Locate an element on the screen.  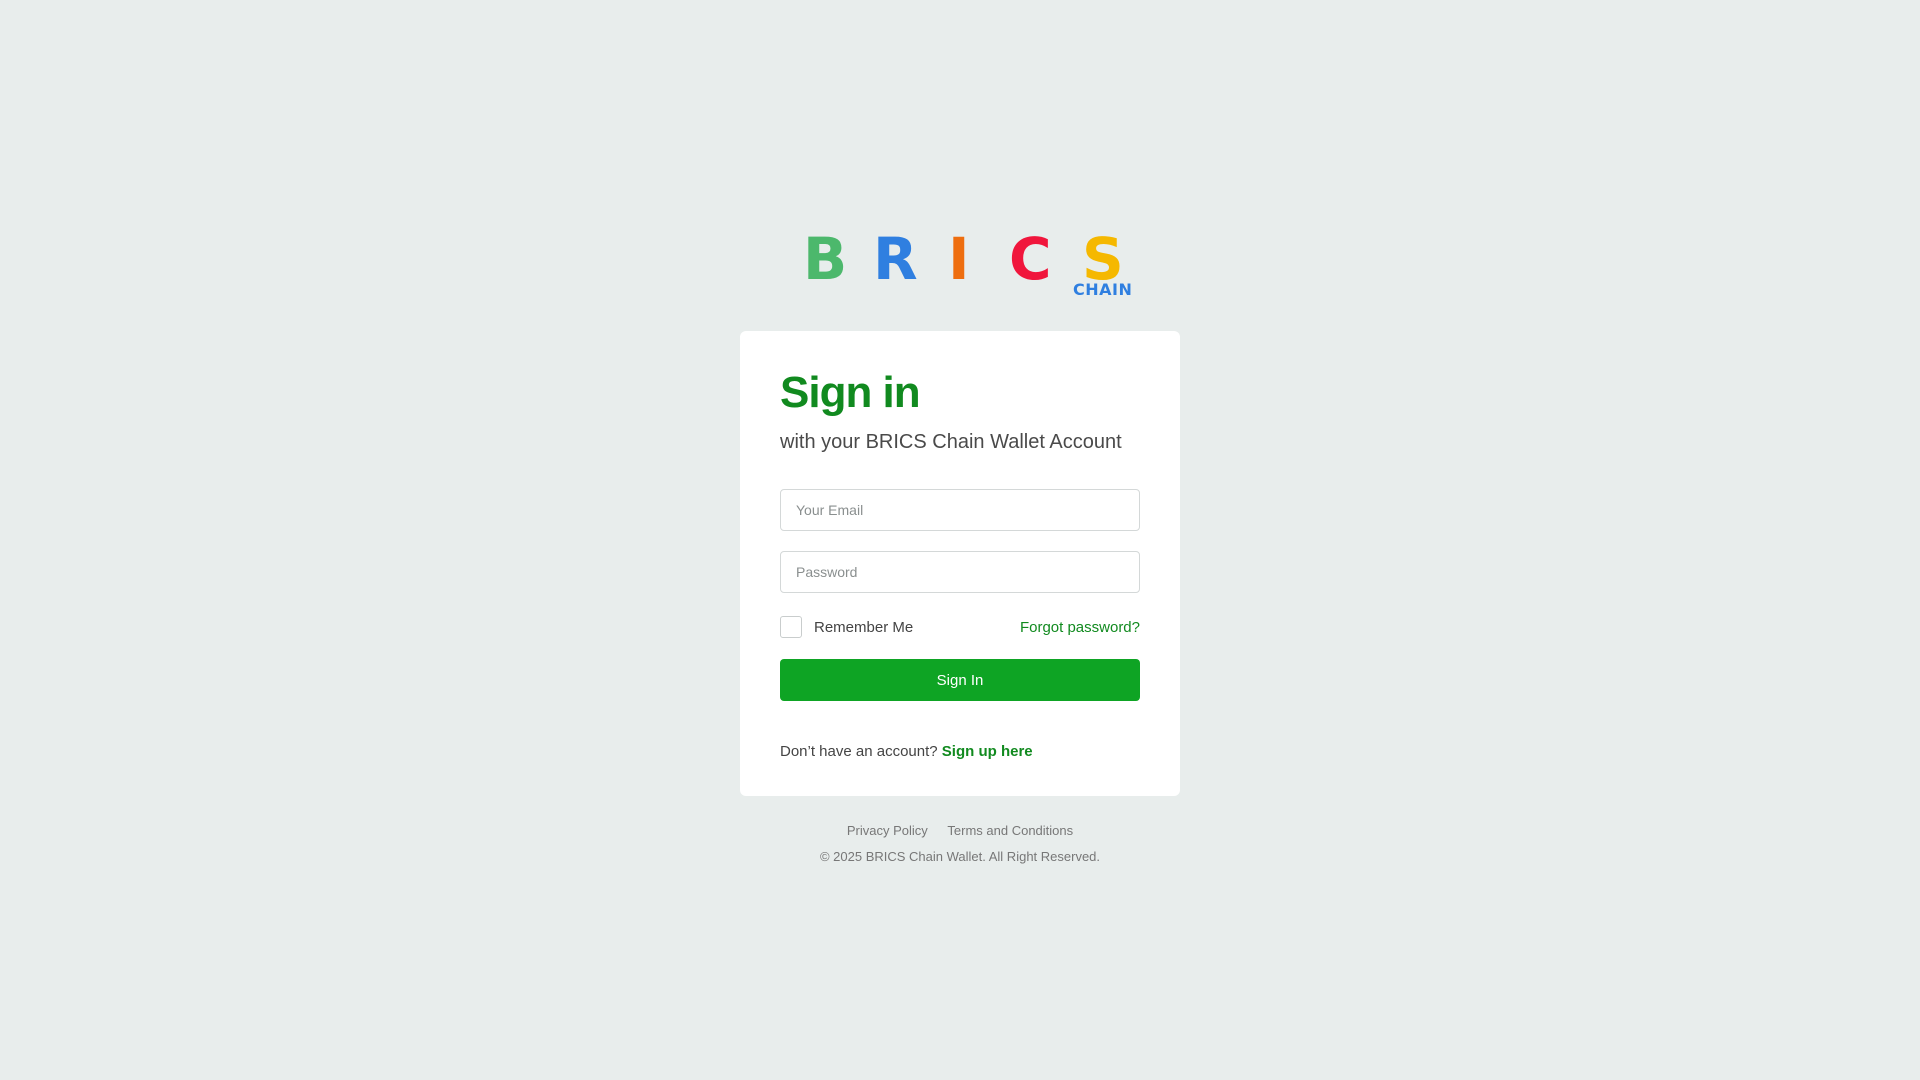
signup-prompt: Don’t have an account? is located at coordinates (859, 751).